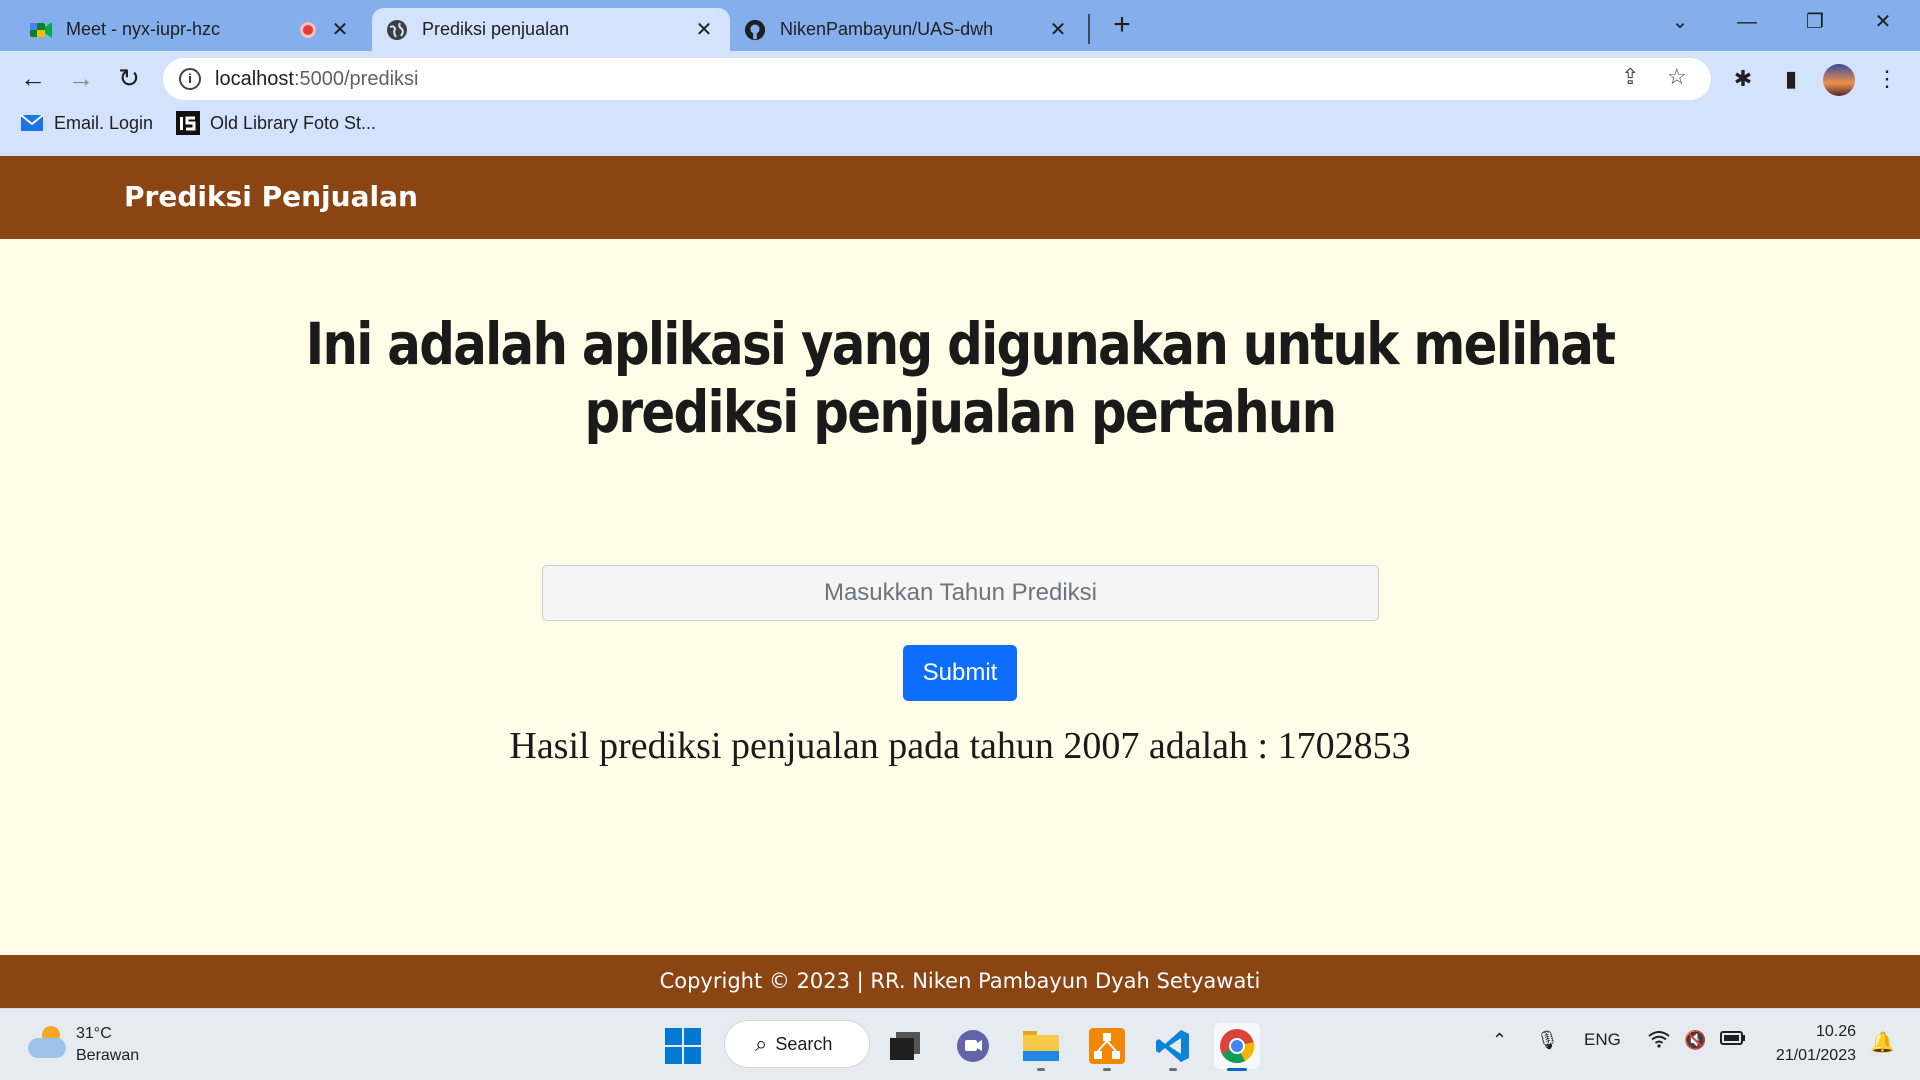 The image size is (1920, 1080). What do you see at coordinates (47, 1042) in the screenshot?
I see `weather-cloud-icon` at bounding box center [47, 1042].